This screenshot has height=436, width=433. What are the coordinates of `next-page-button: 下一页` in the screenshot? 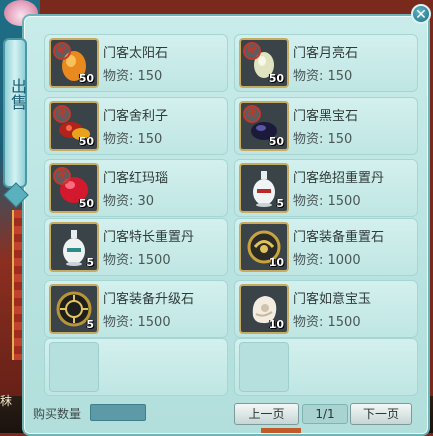 It's located at (381, 414).